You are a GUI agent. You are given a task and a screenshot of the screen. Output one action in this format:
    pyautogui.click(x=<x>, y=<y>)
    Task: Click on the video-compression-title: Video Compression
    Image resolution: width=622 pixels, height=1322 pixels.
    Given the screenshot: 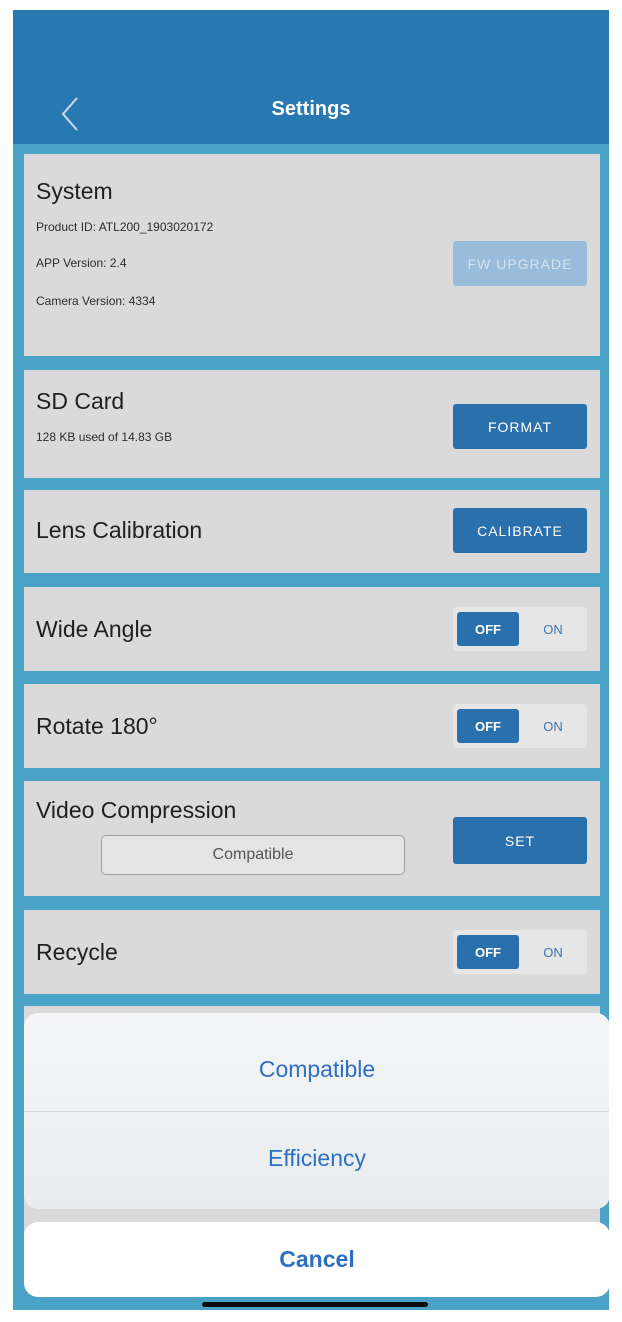 What is the action you would take?
    pyautogui.click(x=136, y=810)
    